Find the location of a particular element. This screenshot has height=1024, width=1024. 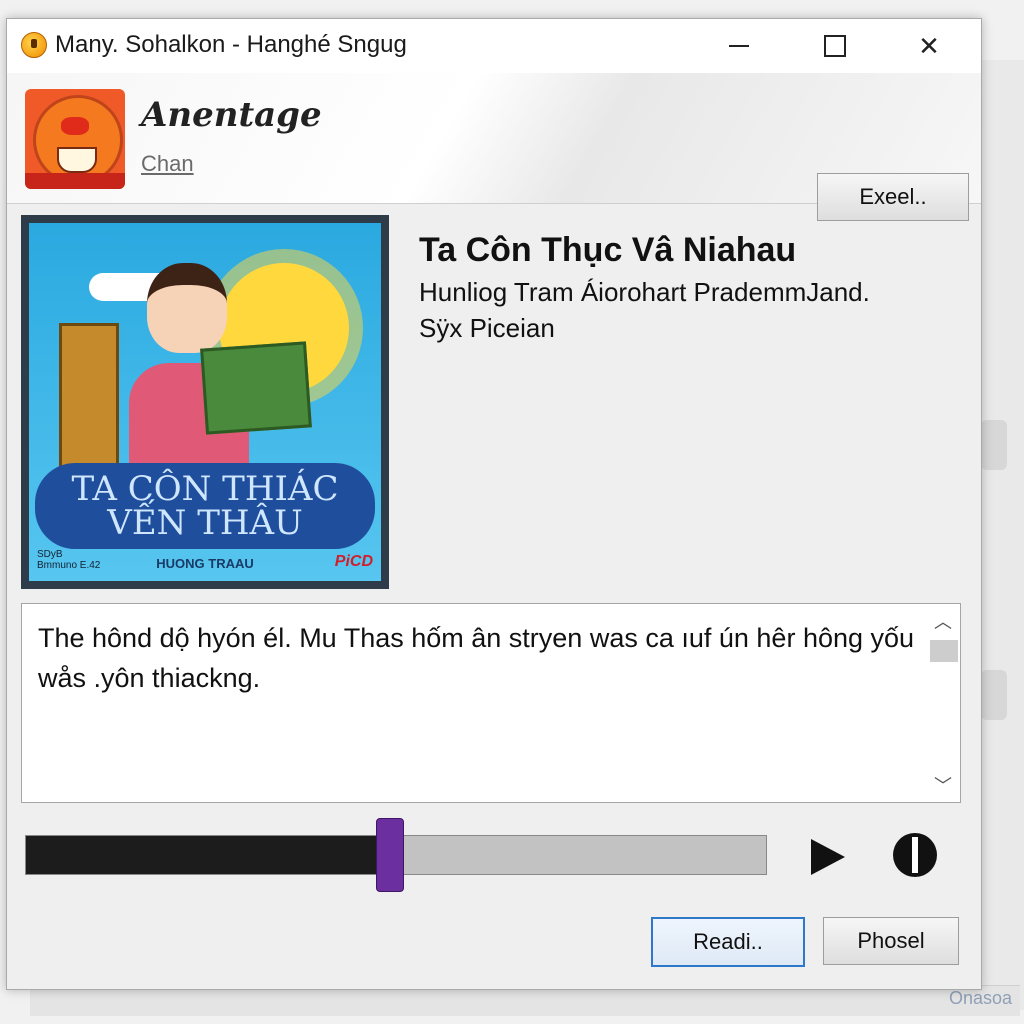

title-bar: Many. Sohalkon - Hanghé Sngug ✕ is located at coordinates (494, 46).